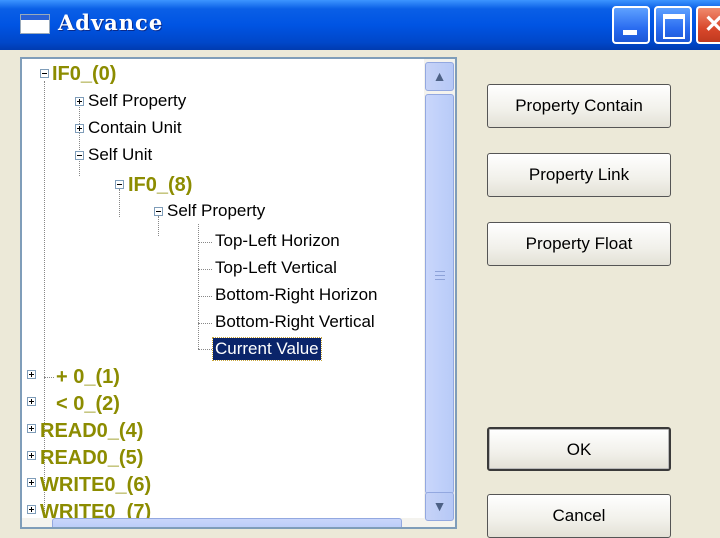 The image size is (720, 538). What do you see at coordinates (135, 128) in the screenshot?
I see `tree-node-contain-unit: Contain Unit` at bounding box center [135, 128].